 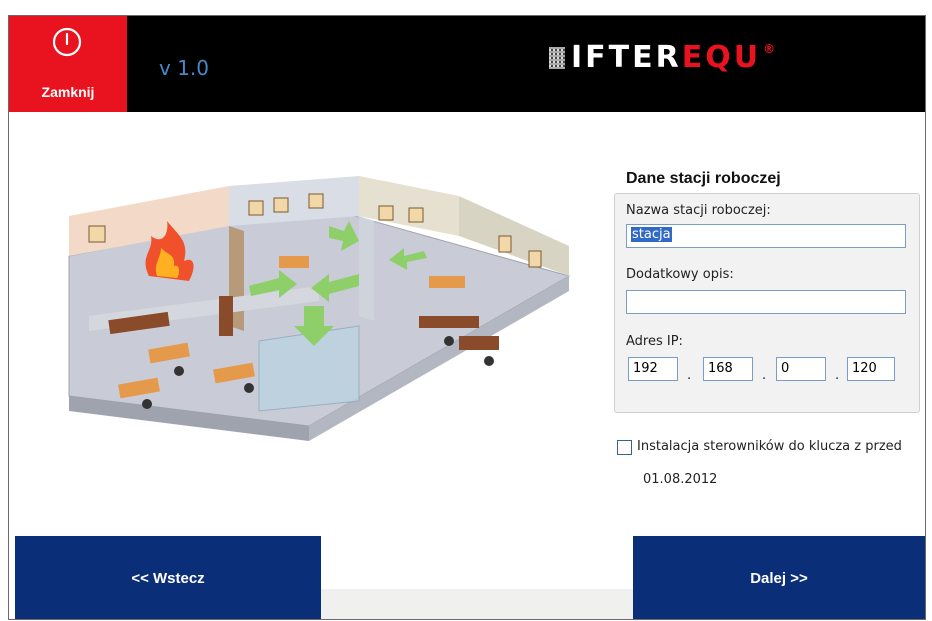 I want to click on next-button-label: Dalej >>, so click(x=779, y=578).